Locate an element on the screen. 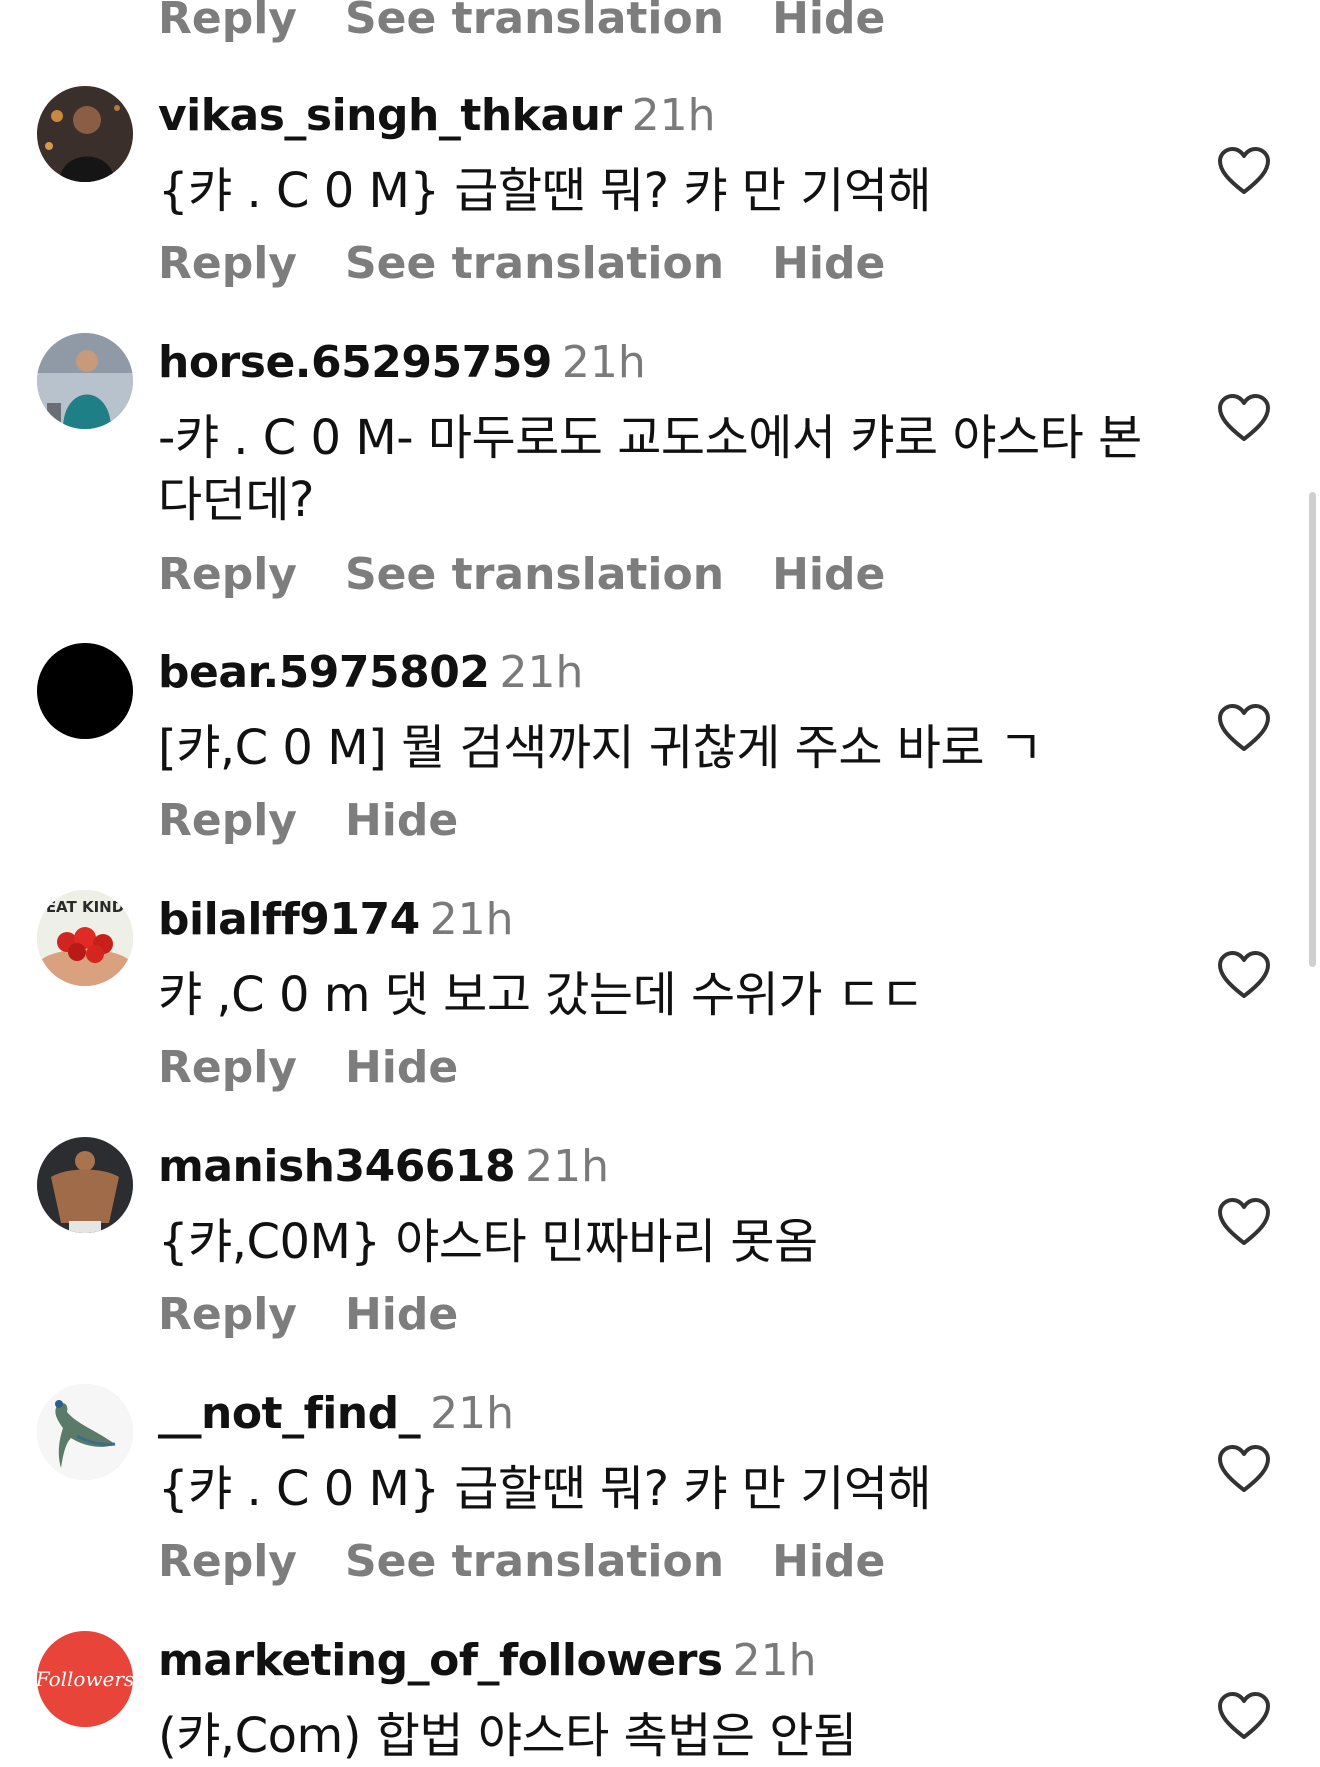  username-link: bilalff9174 is located at coordinates (289, 919).